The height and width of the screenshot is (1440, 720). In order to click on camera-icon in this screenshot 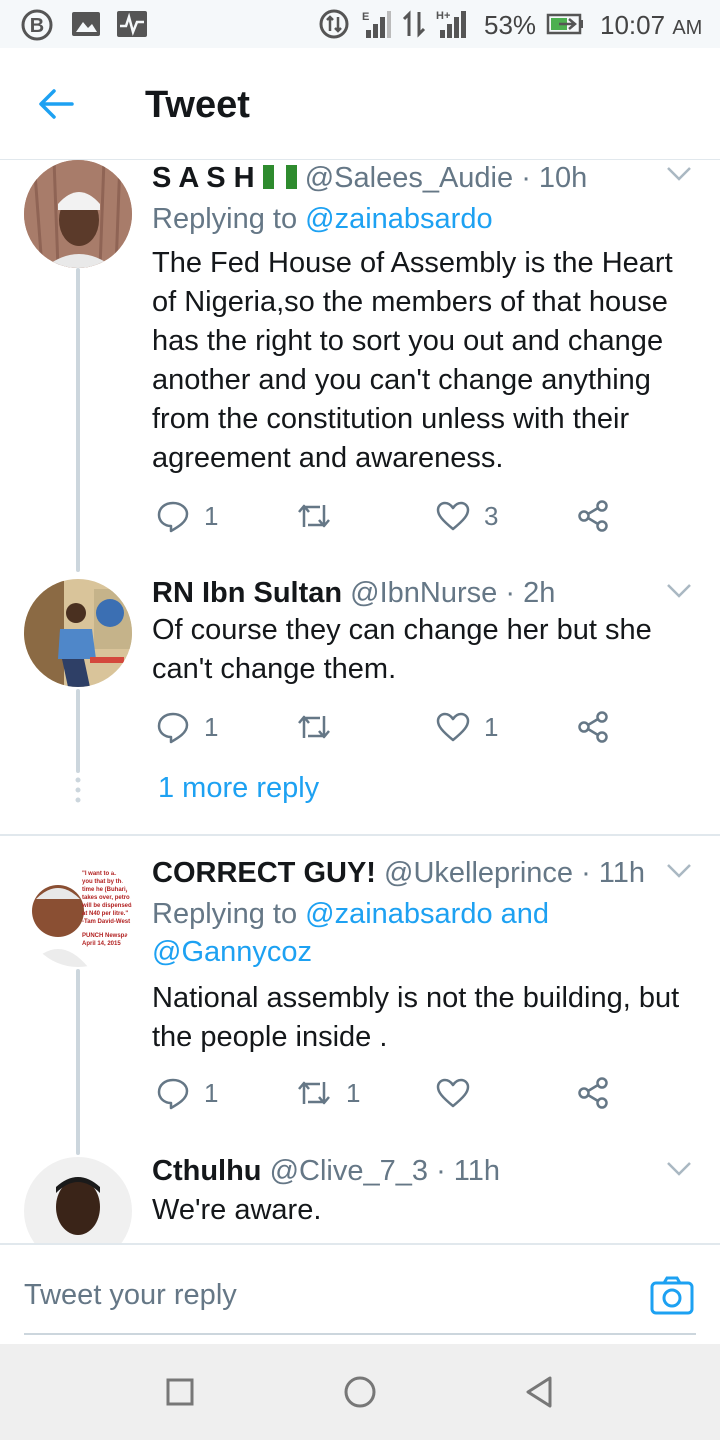, I will do `click(672, 1295)`.